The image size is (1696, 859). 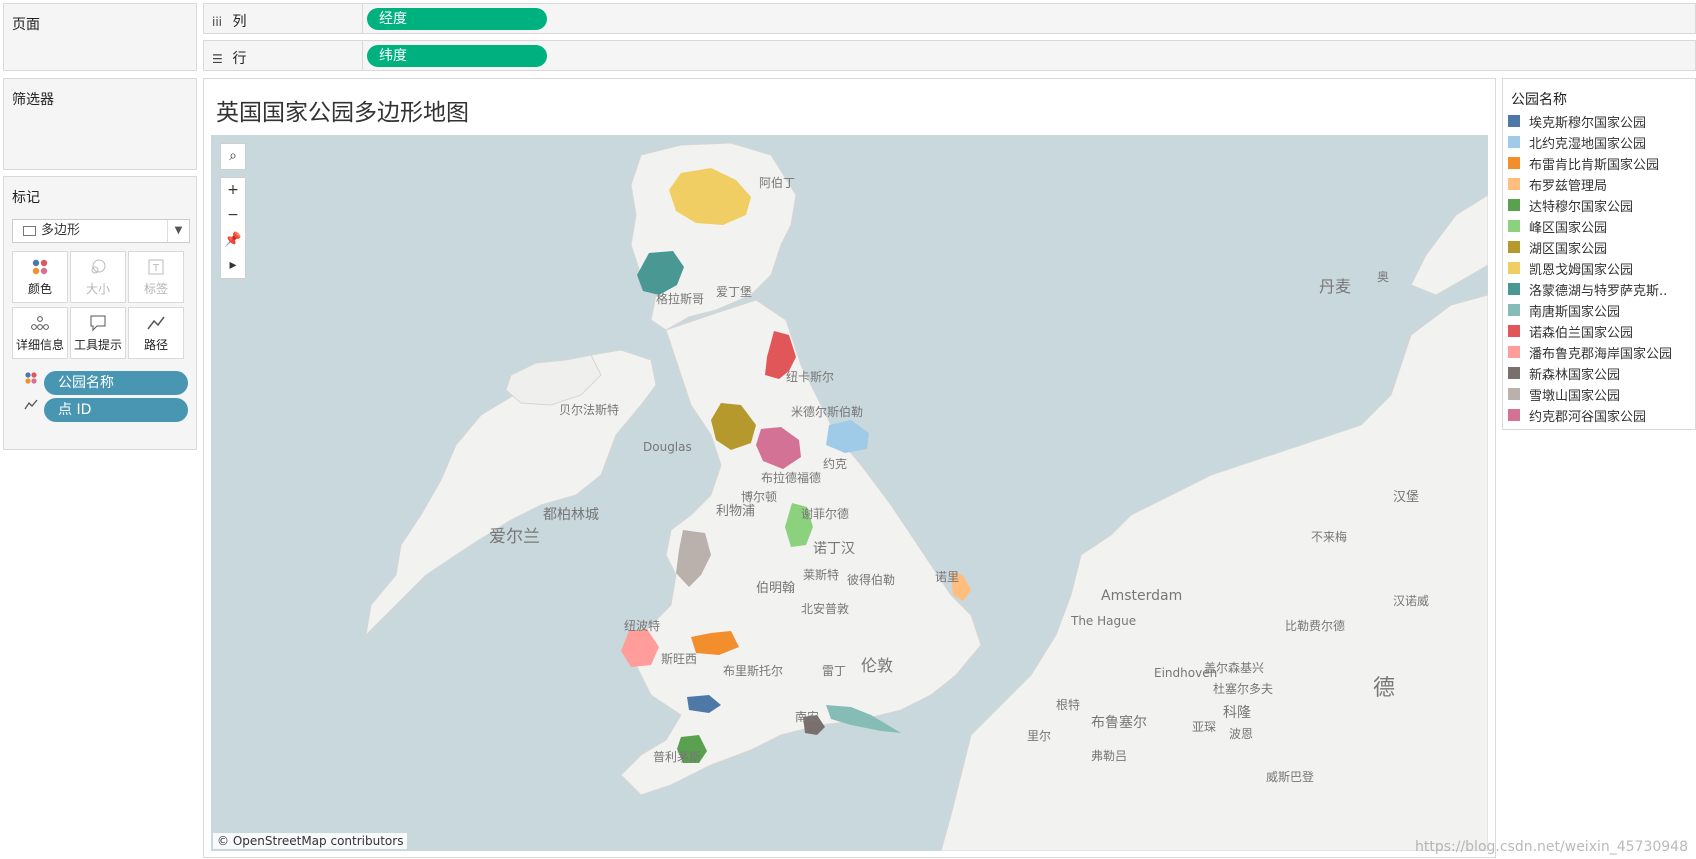 I want to click on pages-panel: 页面, so click(x=100, y=37).